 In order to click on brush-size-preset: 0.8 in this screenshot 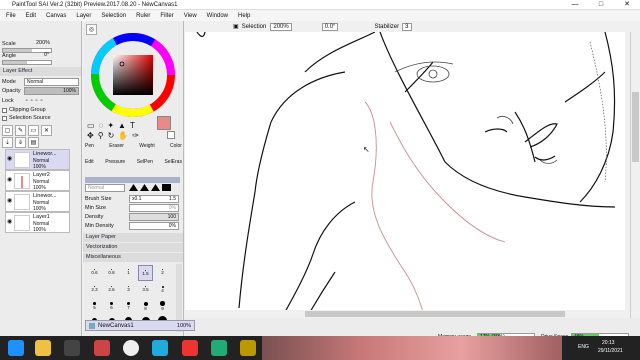, I will do `click(111, 273)`.